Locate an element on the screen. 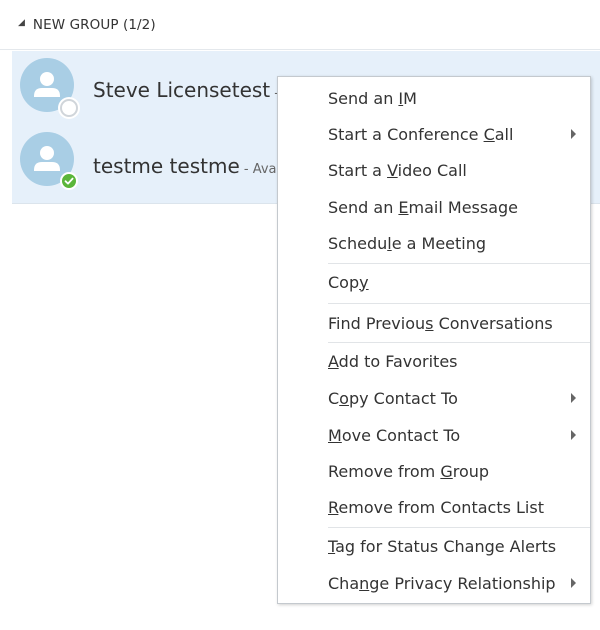 Image resolution: width=600 pixels, height=630 pixels. menu-accelerator-key: n is located at coordinates (364, 583).